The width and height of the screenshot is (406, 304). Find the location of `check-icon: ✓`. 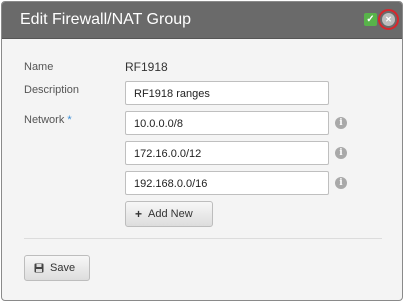

check-icon: ✓ is located at coordinates (370, 19).